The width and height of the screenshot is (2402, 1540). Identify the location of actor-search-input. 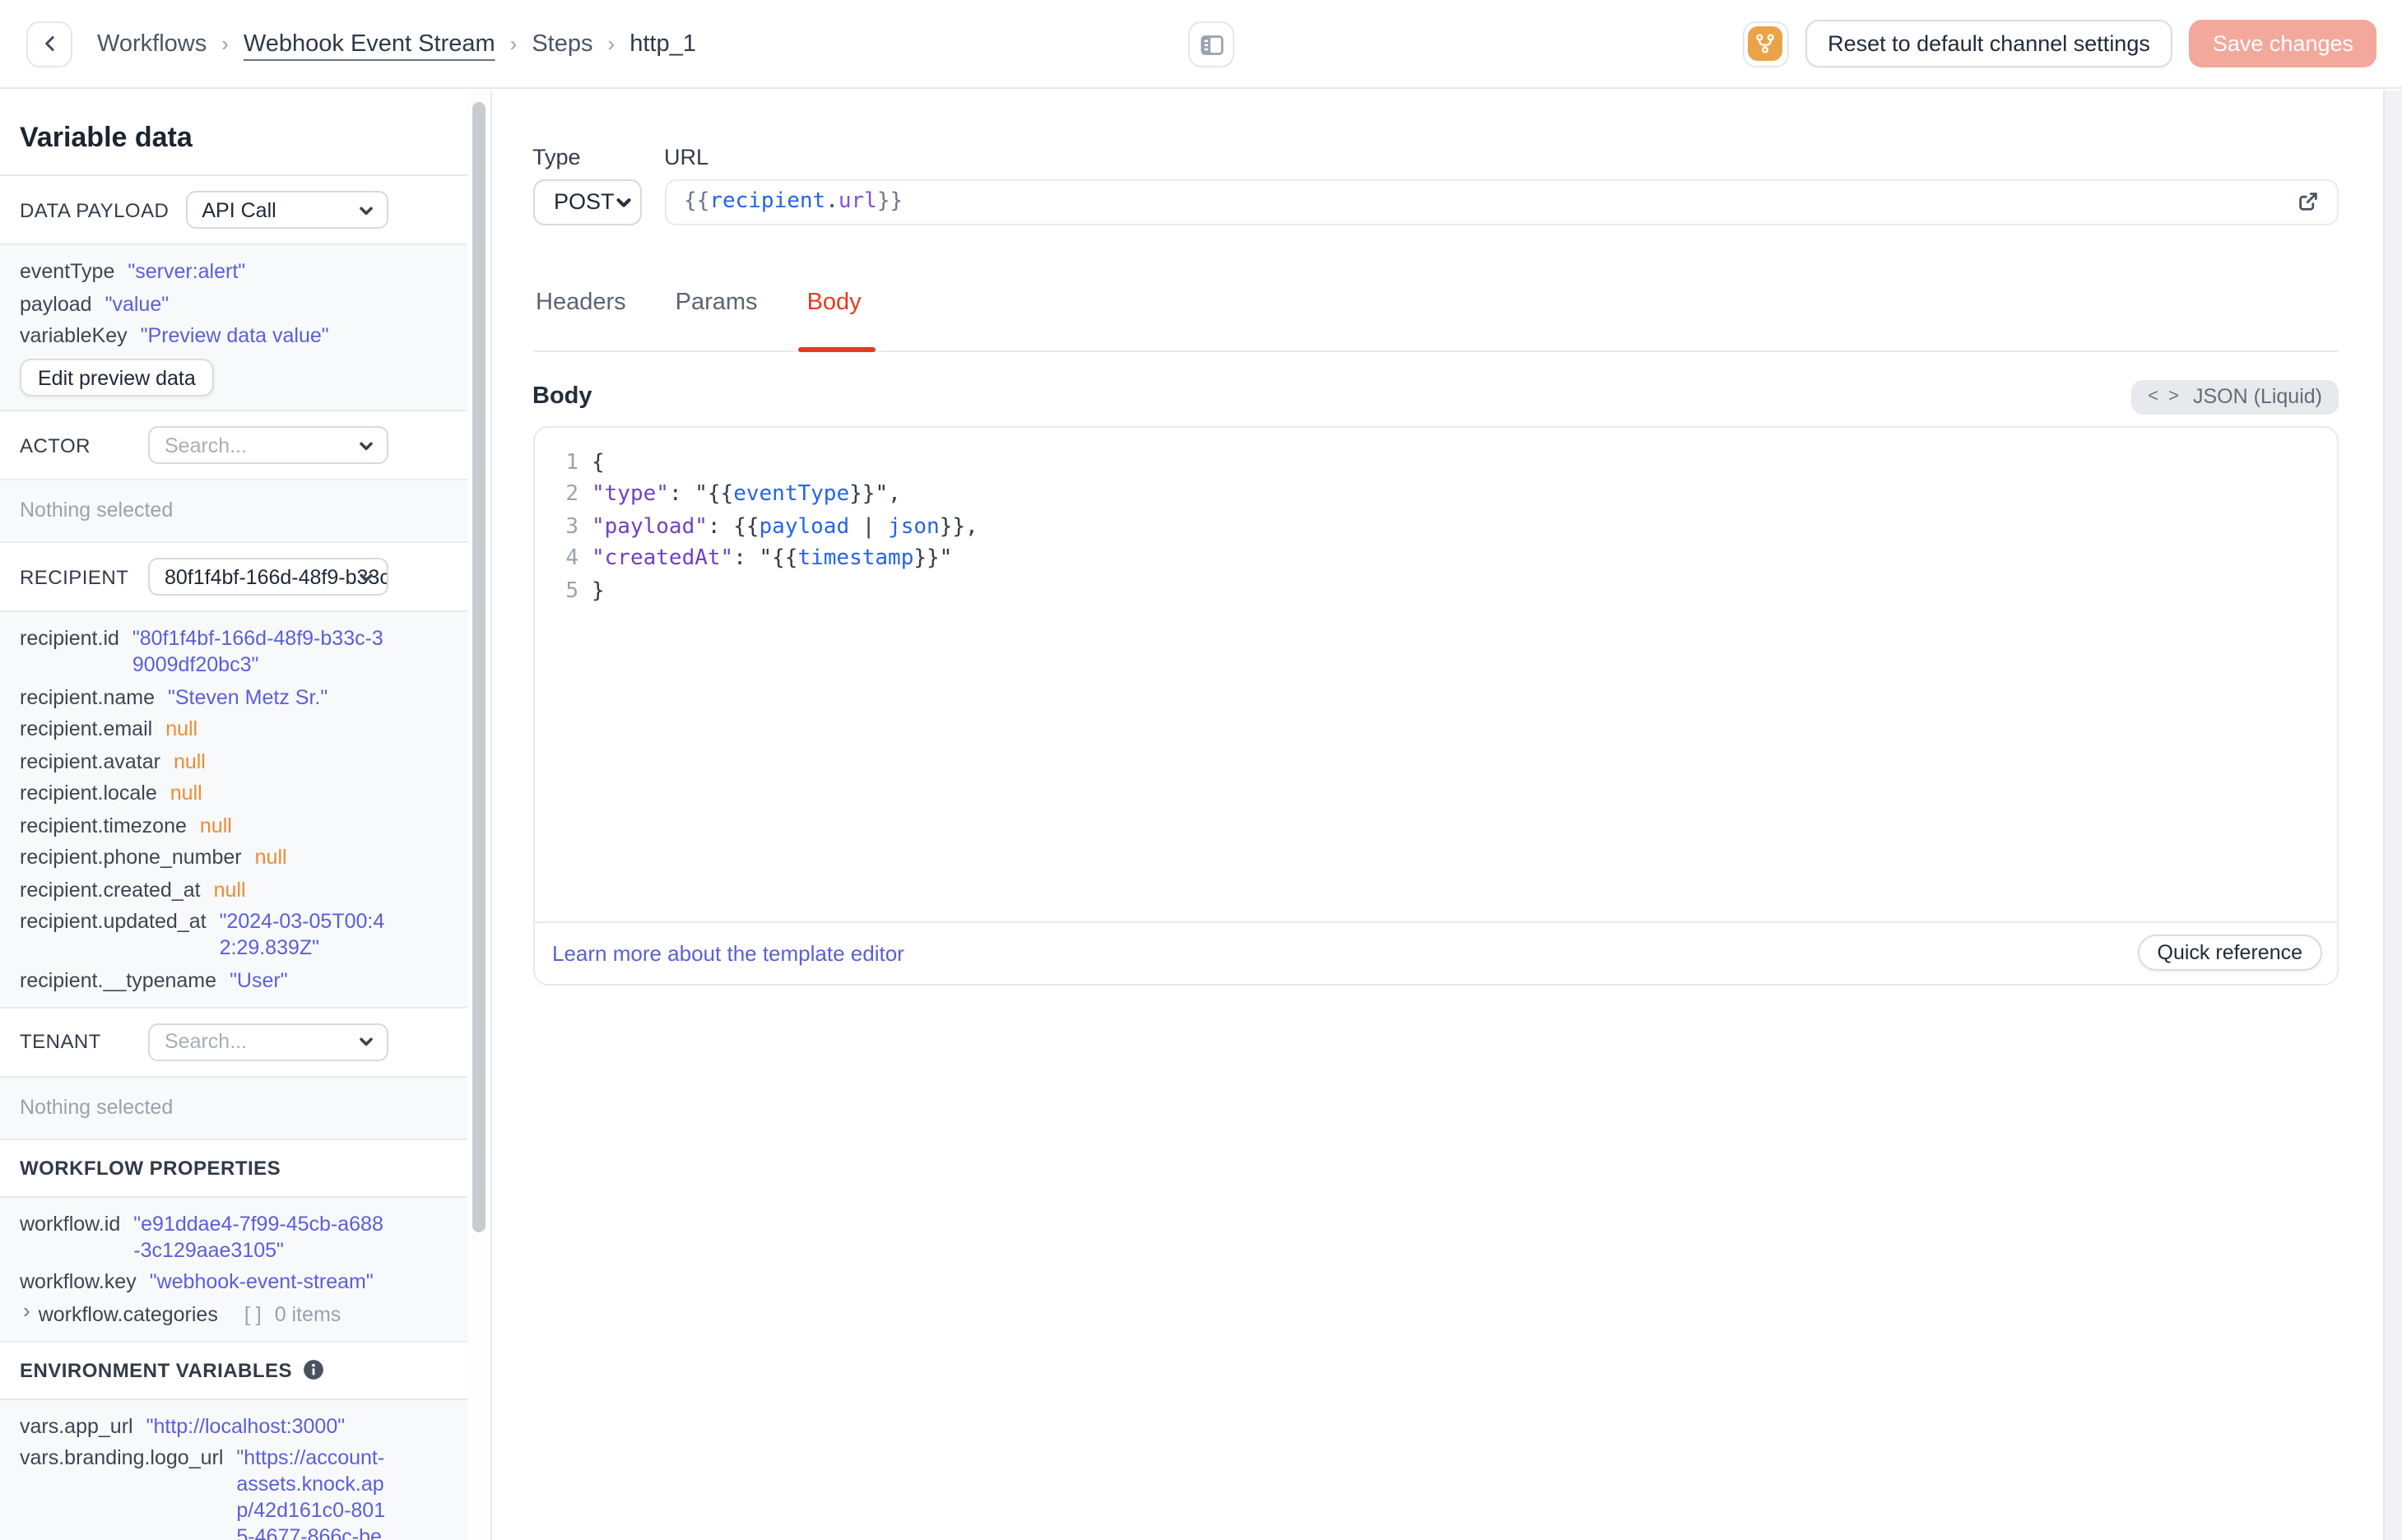
(269, 445).